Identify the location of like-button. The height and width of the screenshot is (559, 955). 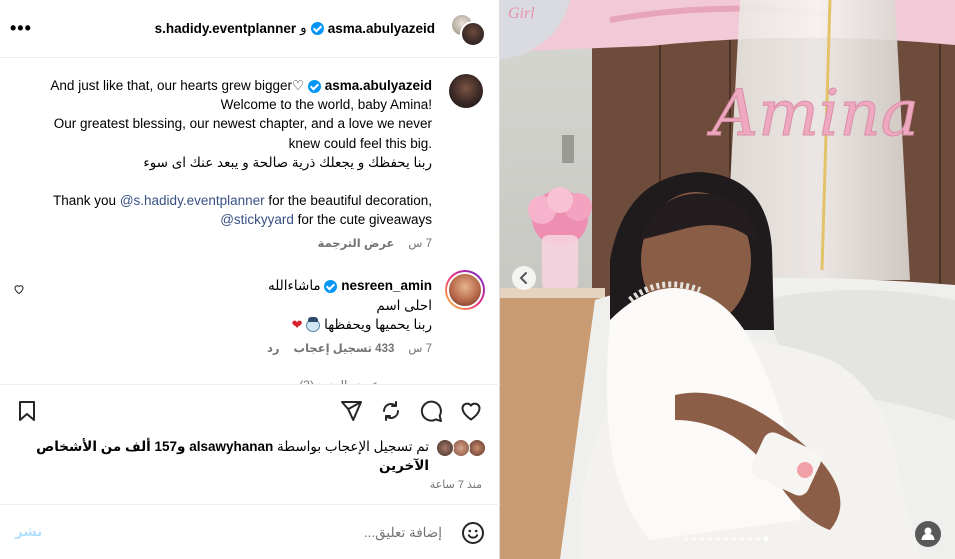
(471, 411).